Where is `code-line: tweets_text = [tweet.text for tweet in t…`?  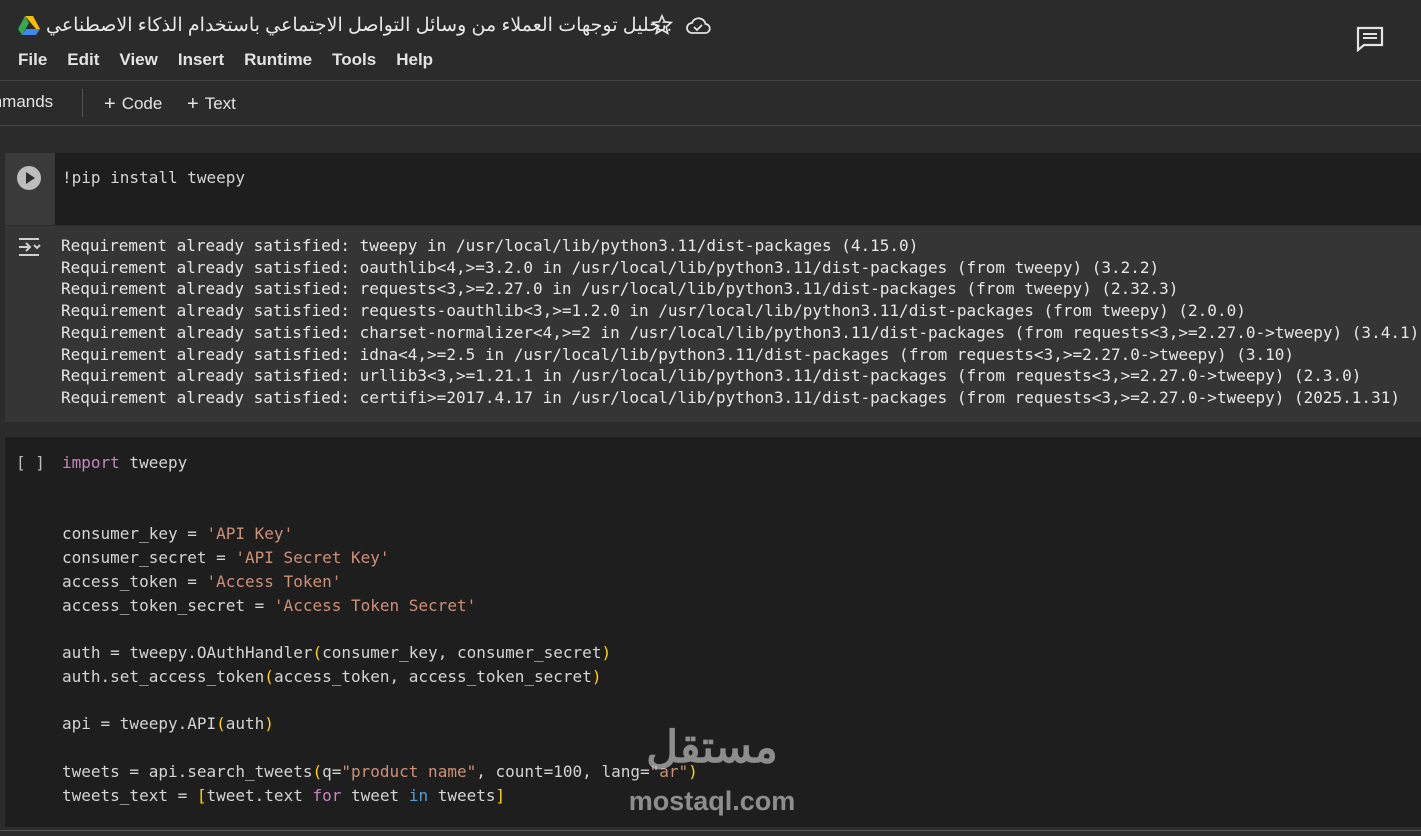
code-line: tweets_text = [tweet.text for tweet in t… is located at coordinates (283, 795).